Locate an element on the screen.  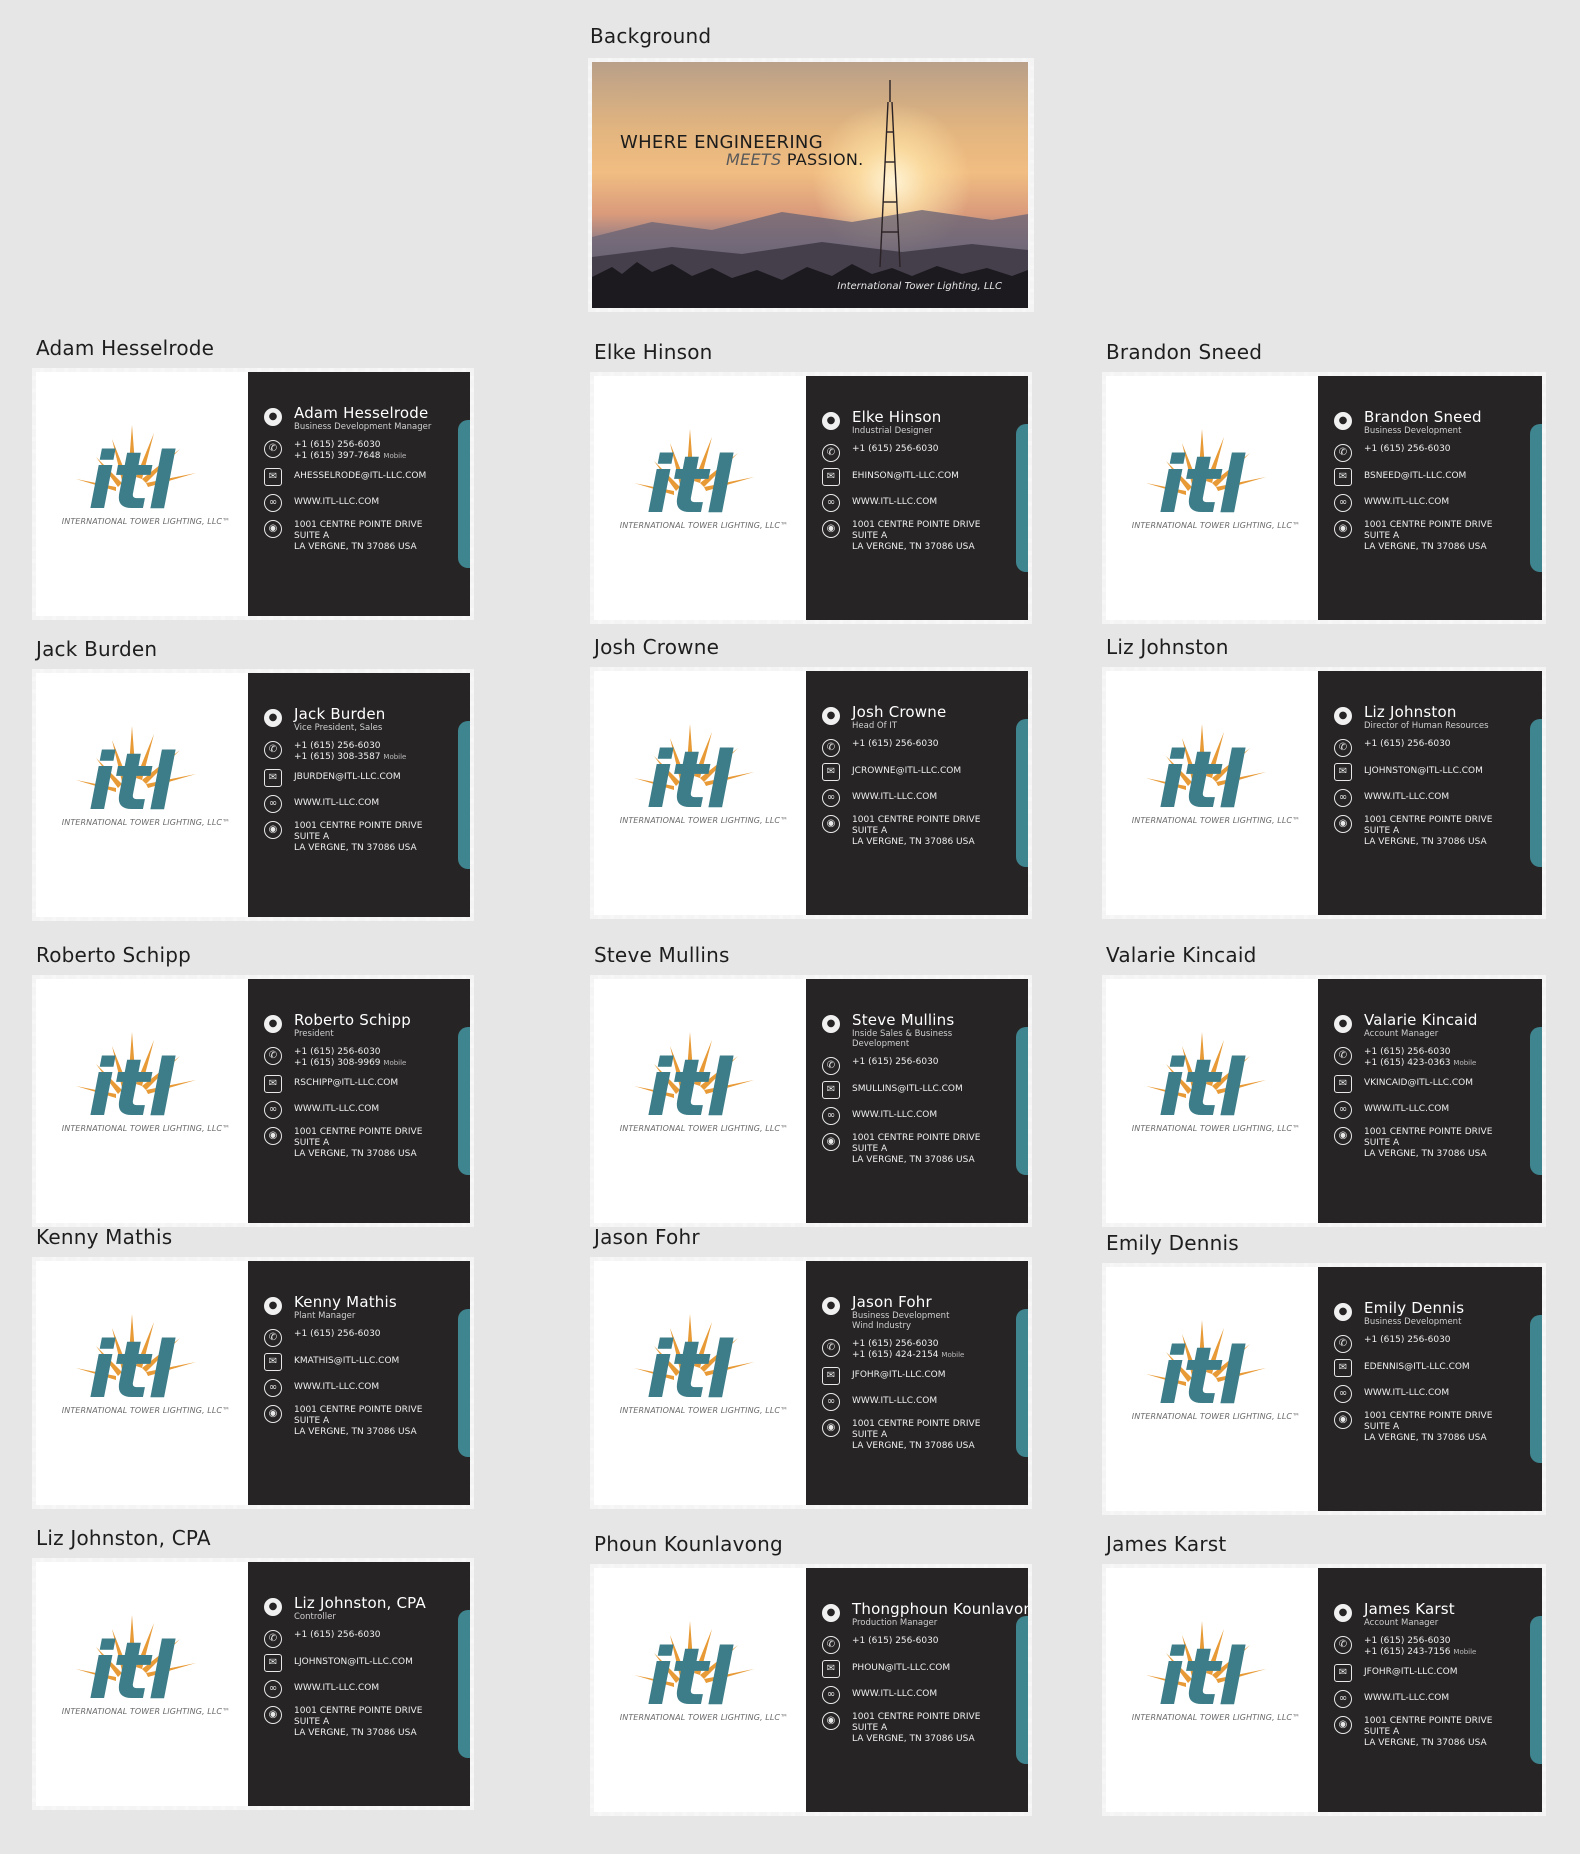
artboard-label-10: Kenny Mathis is located at coordinates (104, 1237).